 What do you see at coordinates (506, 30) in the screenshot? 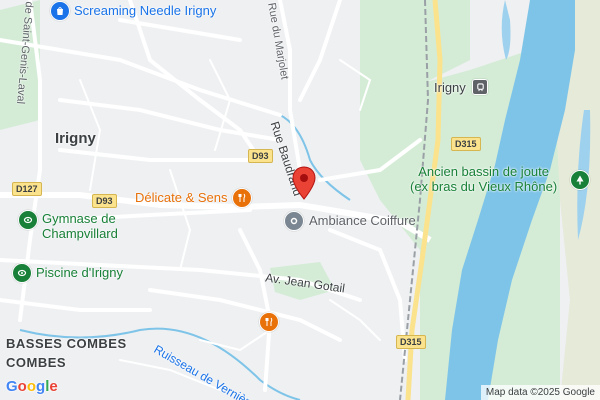
I see `basin-north` at bounding box center [506, 30].